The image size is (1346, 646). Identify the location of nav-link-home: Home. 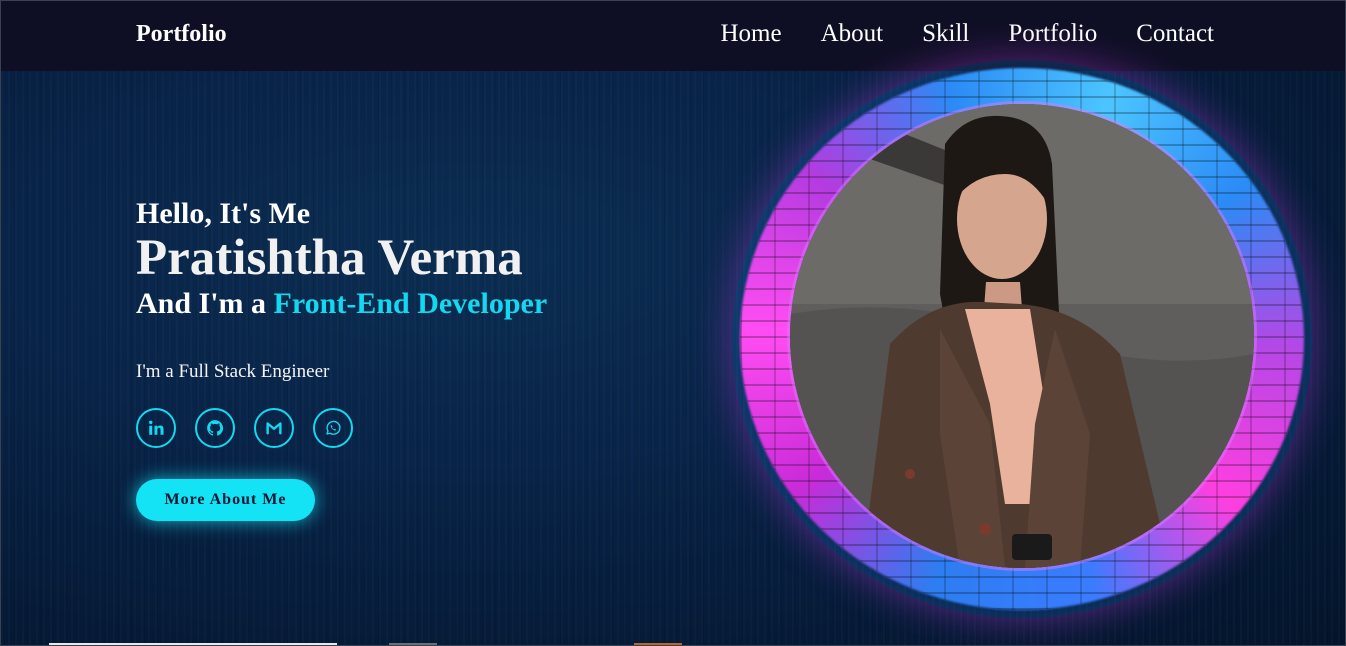
(750, 34).